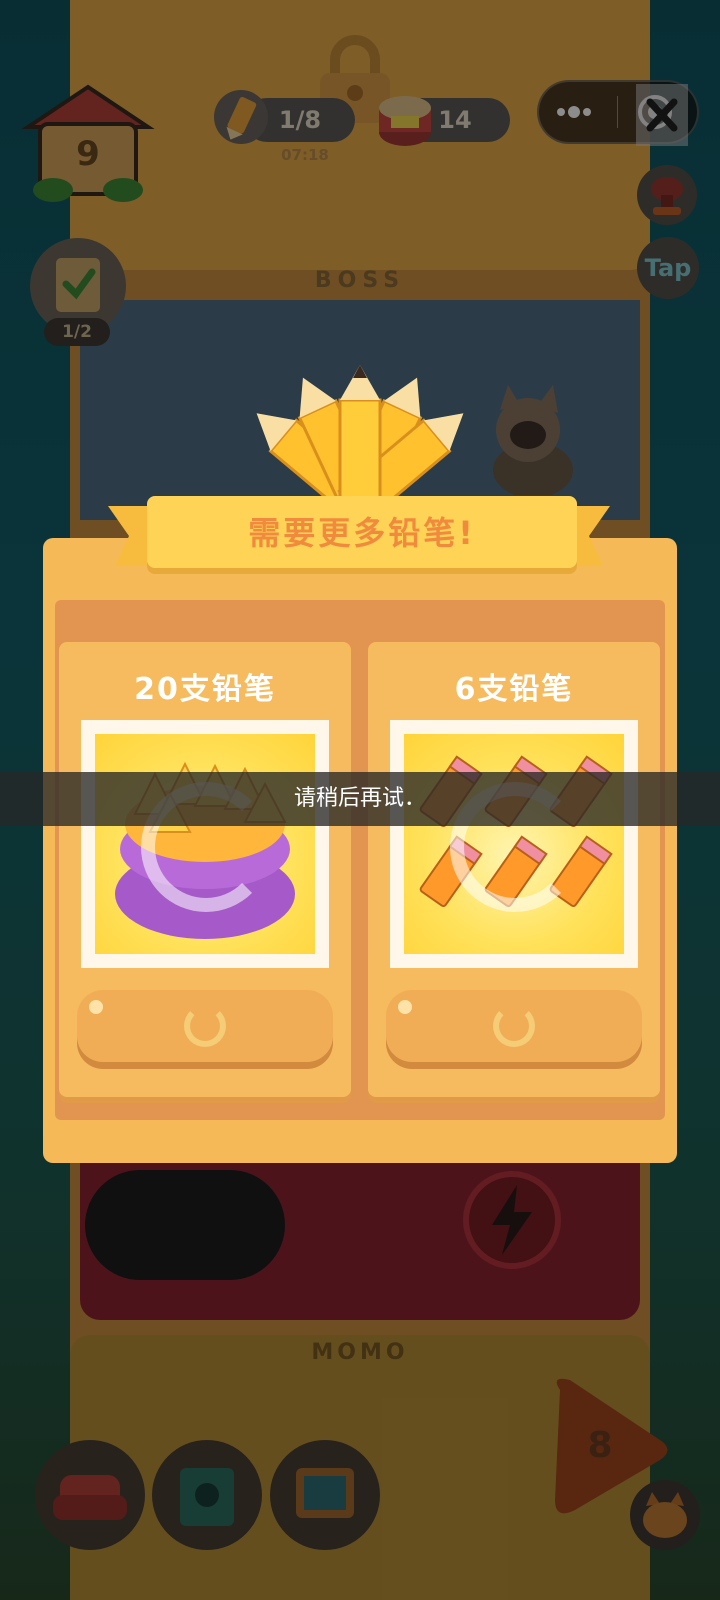  I want to click on pencil-fan-icon, so click(360, 442).